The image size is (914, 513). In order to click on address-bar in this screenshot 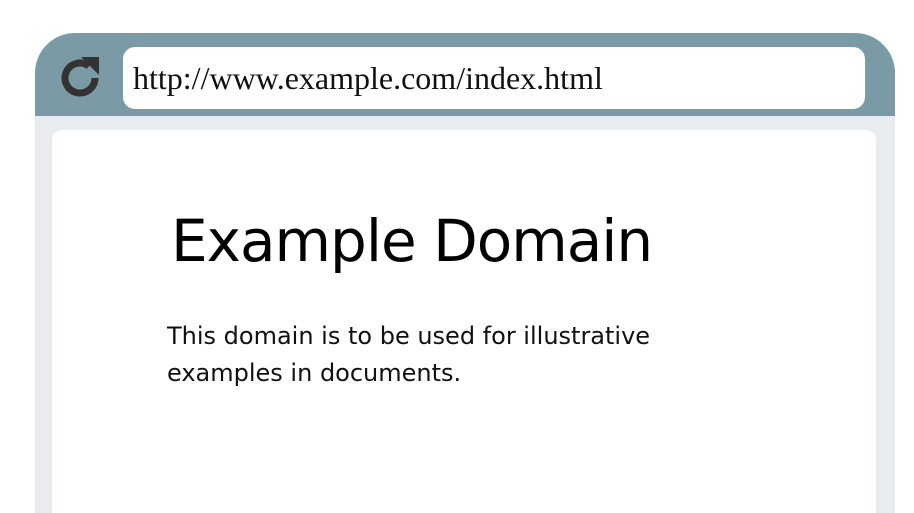, I will do `click(494, 78)`.